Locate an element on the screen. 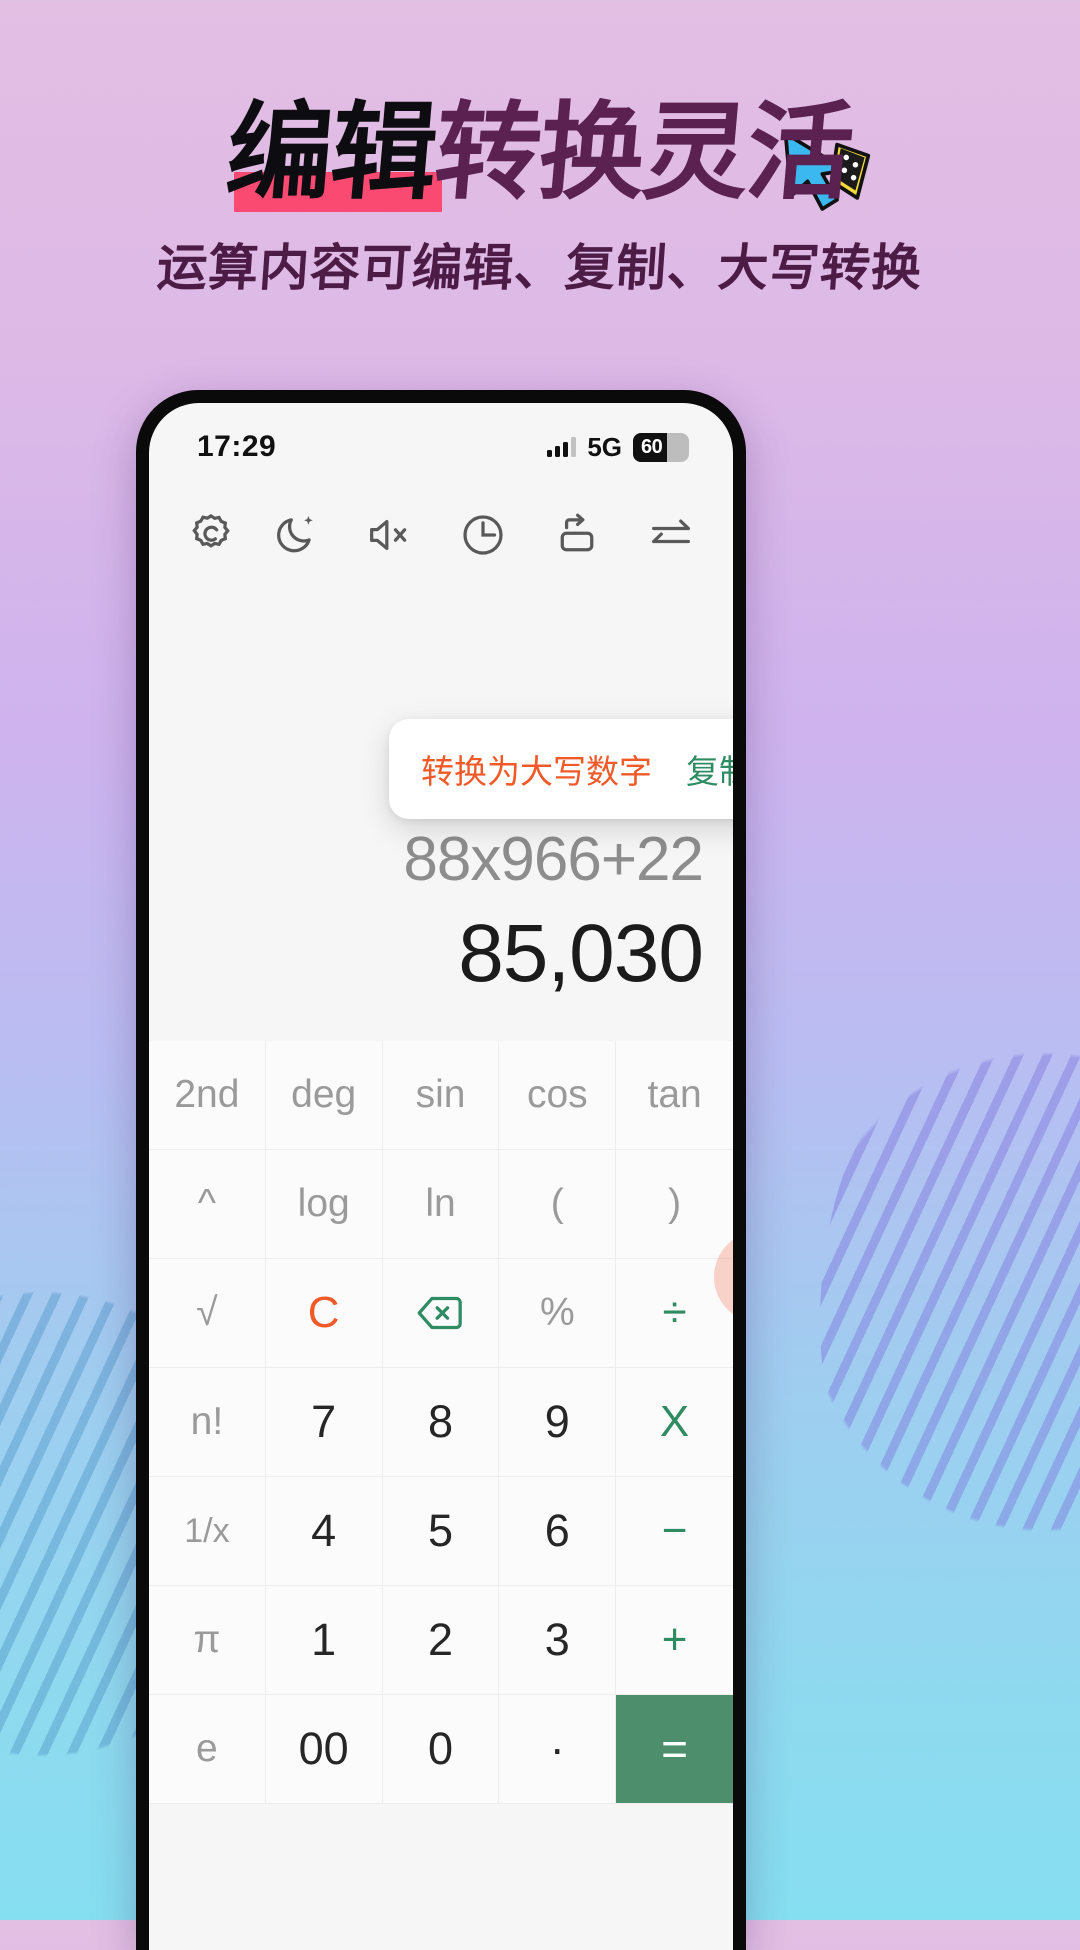 The image size is (1080, 1950). key-decimal: · is located at coordinates (558, 1749).